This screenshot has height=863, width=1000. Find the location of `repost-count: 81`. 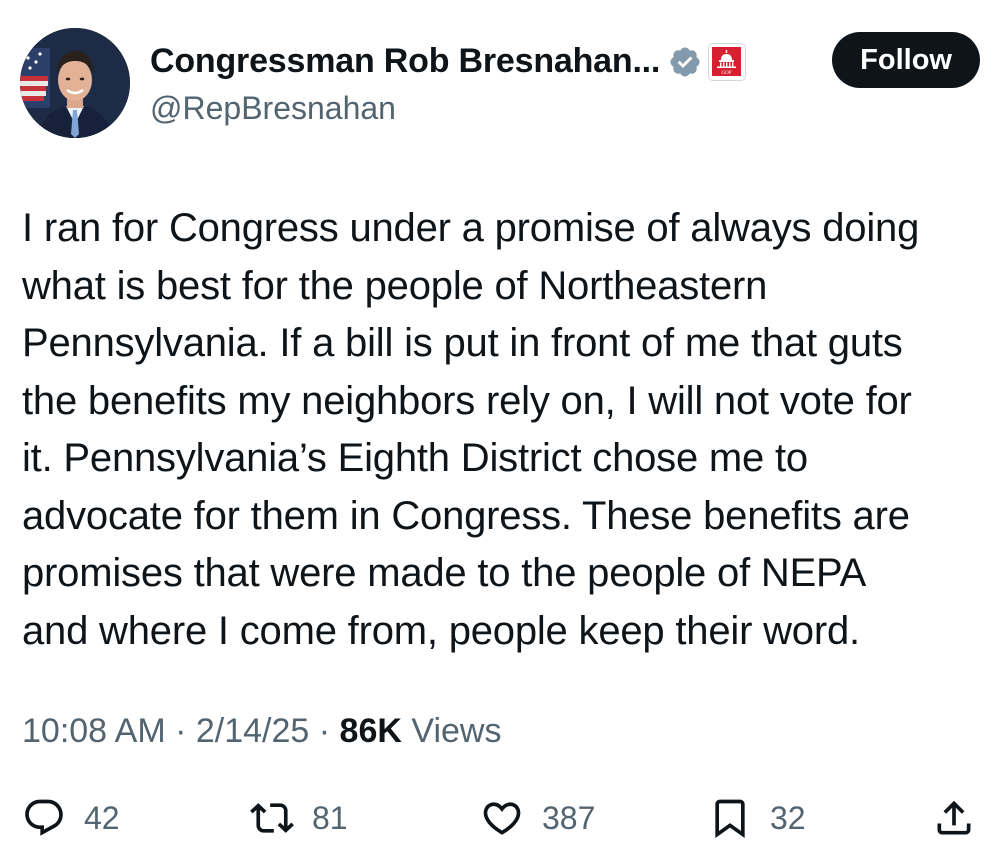

repost-count: 81 is located at coordinates (330, 817).